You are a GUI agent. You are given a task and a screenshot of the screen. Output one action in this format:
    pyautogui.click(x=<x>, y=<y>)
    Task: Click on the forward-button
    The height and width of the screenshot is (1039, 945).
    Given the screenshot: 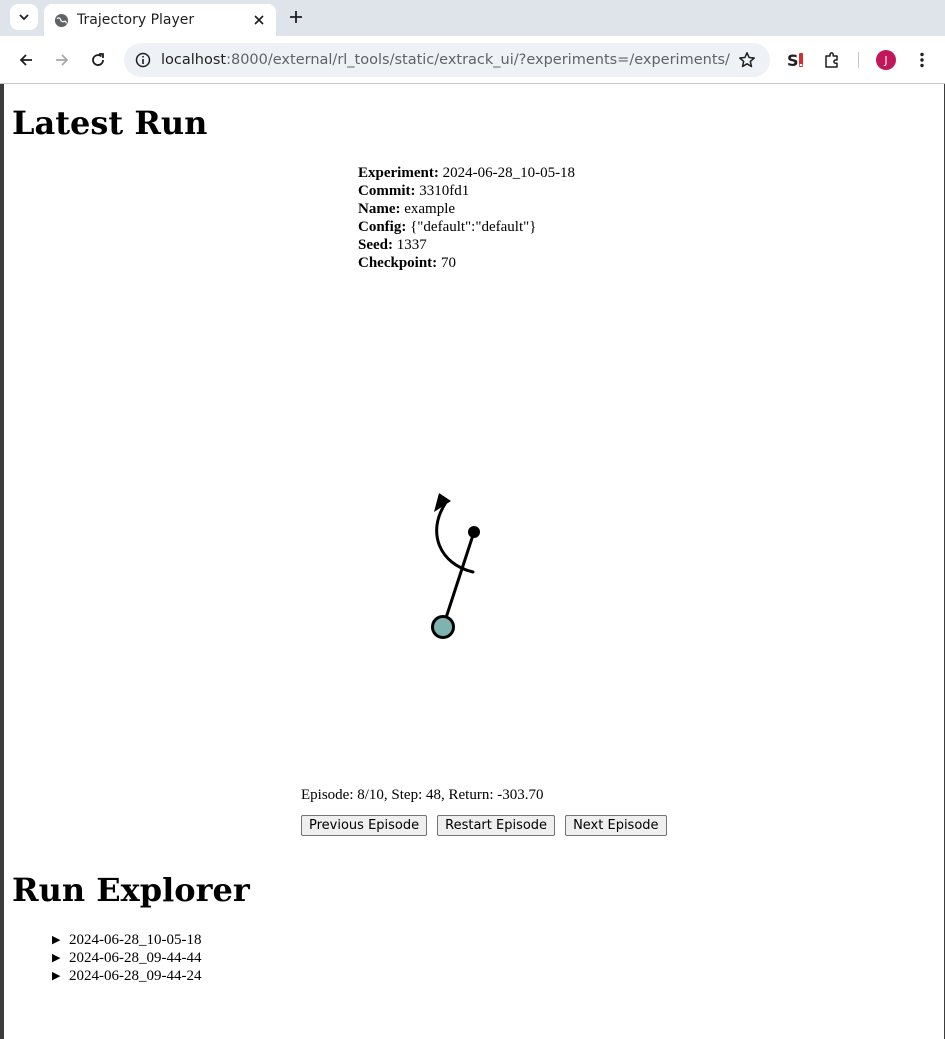 What is the action you would take?
    pyautogui.click(x=62, y=60)
    